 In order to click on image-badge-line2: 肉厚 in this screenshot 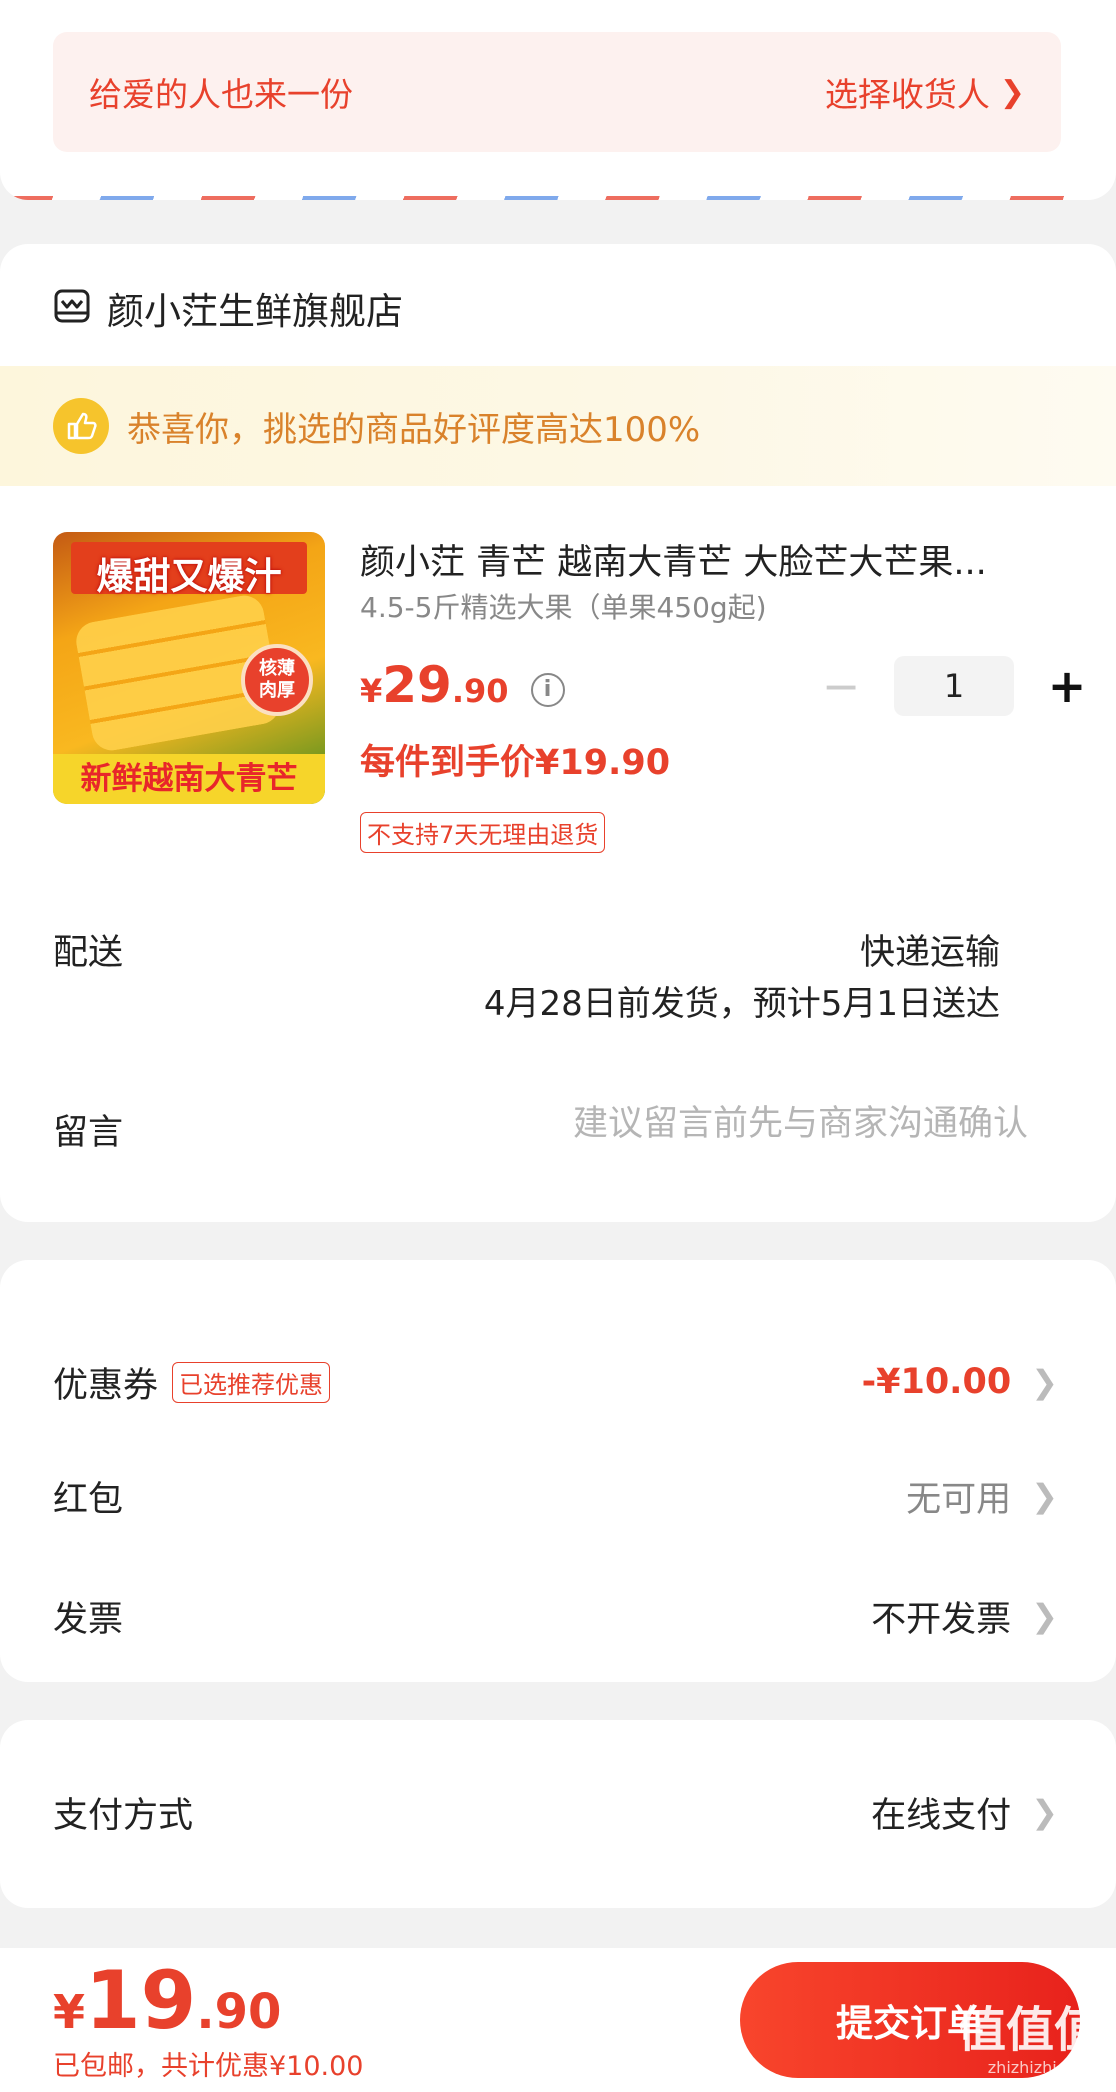, I will do `click(277, 690)`.